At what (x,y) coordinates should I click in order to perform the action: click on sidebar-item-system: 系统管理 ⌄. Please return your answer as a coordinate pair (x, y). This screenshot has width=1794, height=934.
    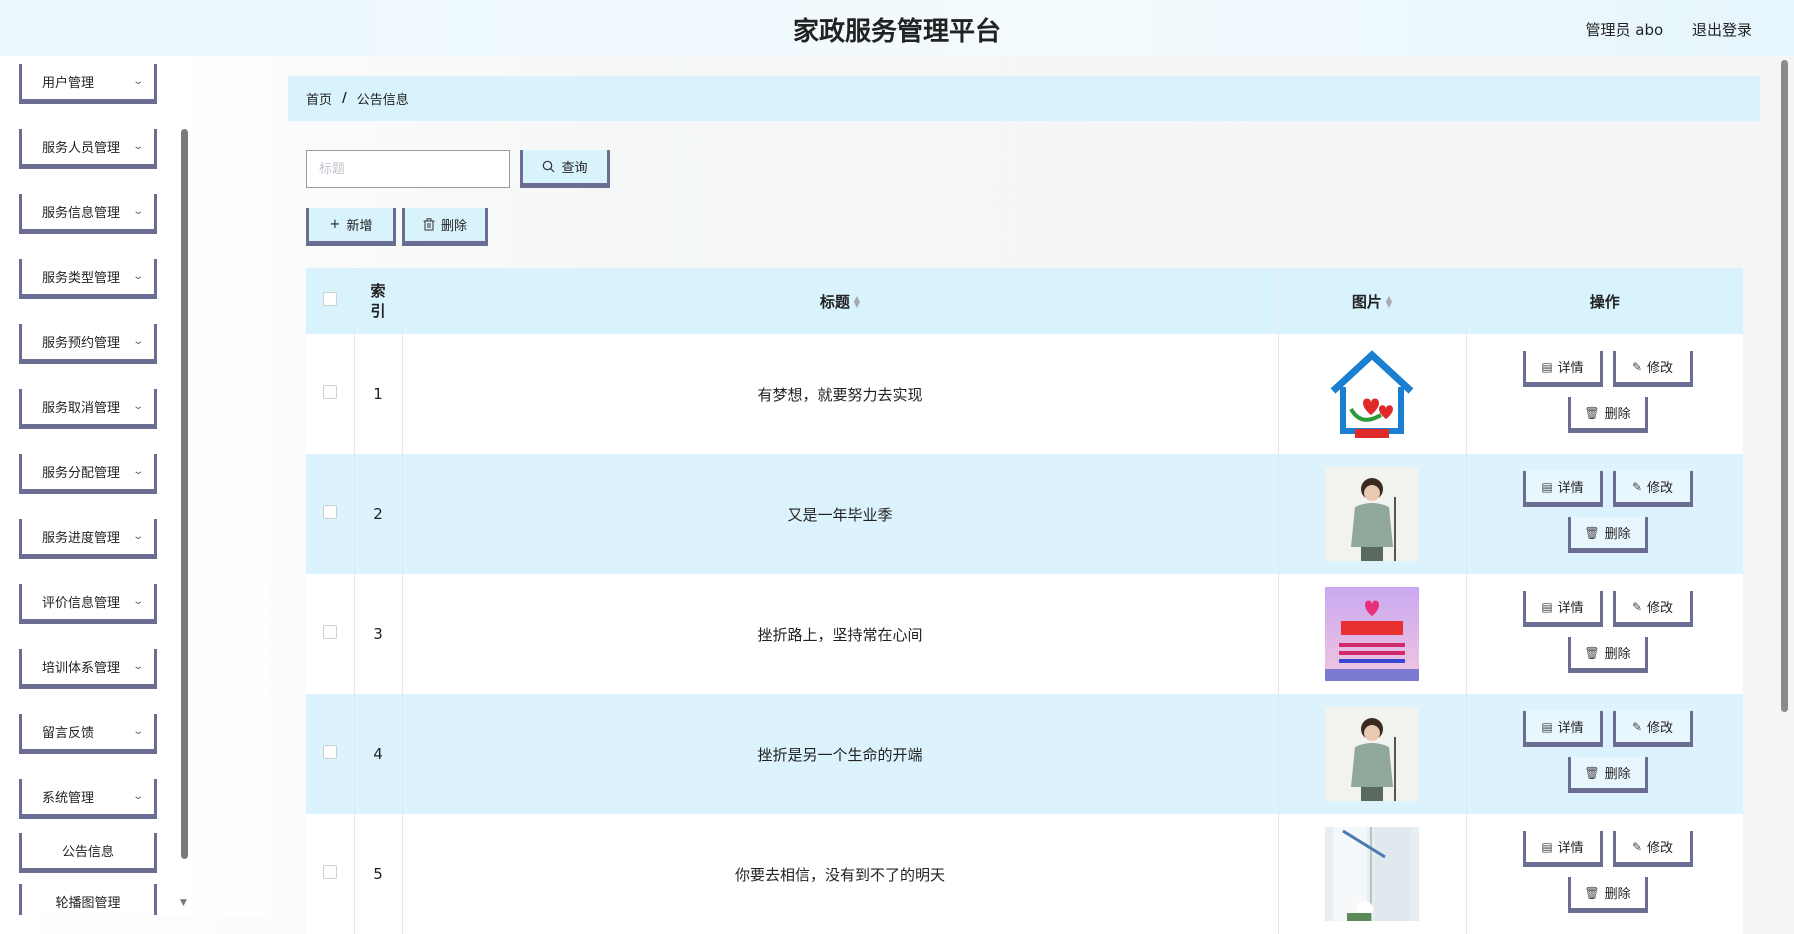
    Looking at the image, I should click on (88, 799).